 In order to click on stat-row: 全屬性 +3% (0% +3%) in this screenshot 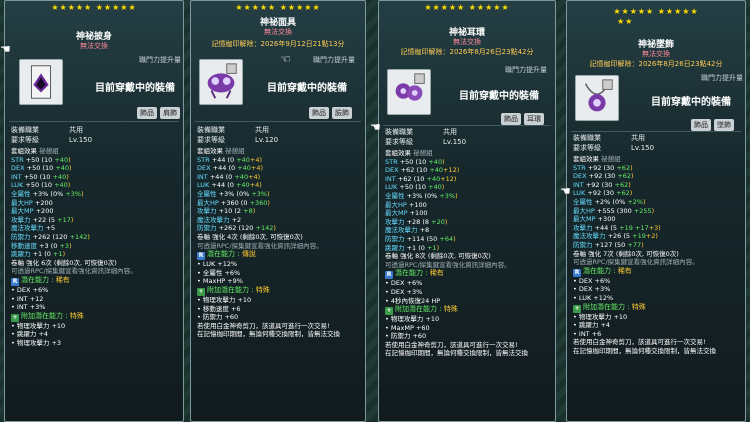, I will do `click(74, 194)`.